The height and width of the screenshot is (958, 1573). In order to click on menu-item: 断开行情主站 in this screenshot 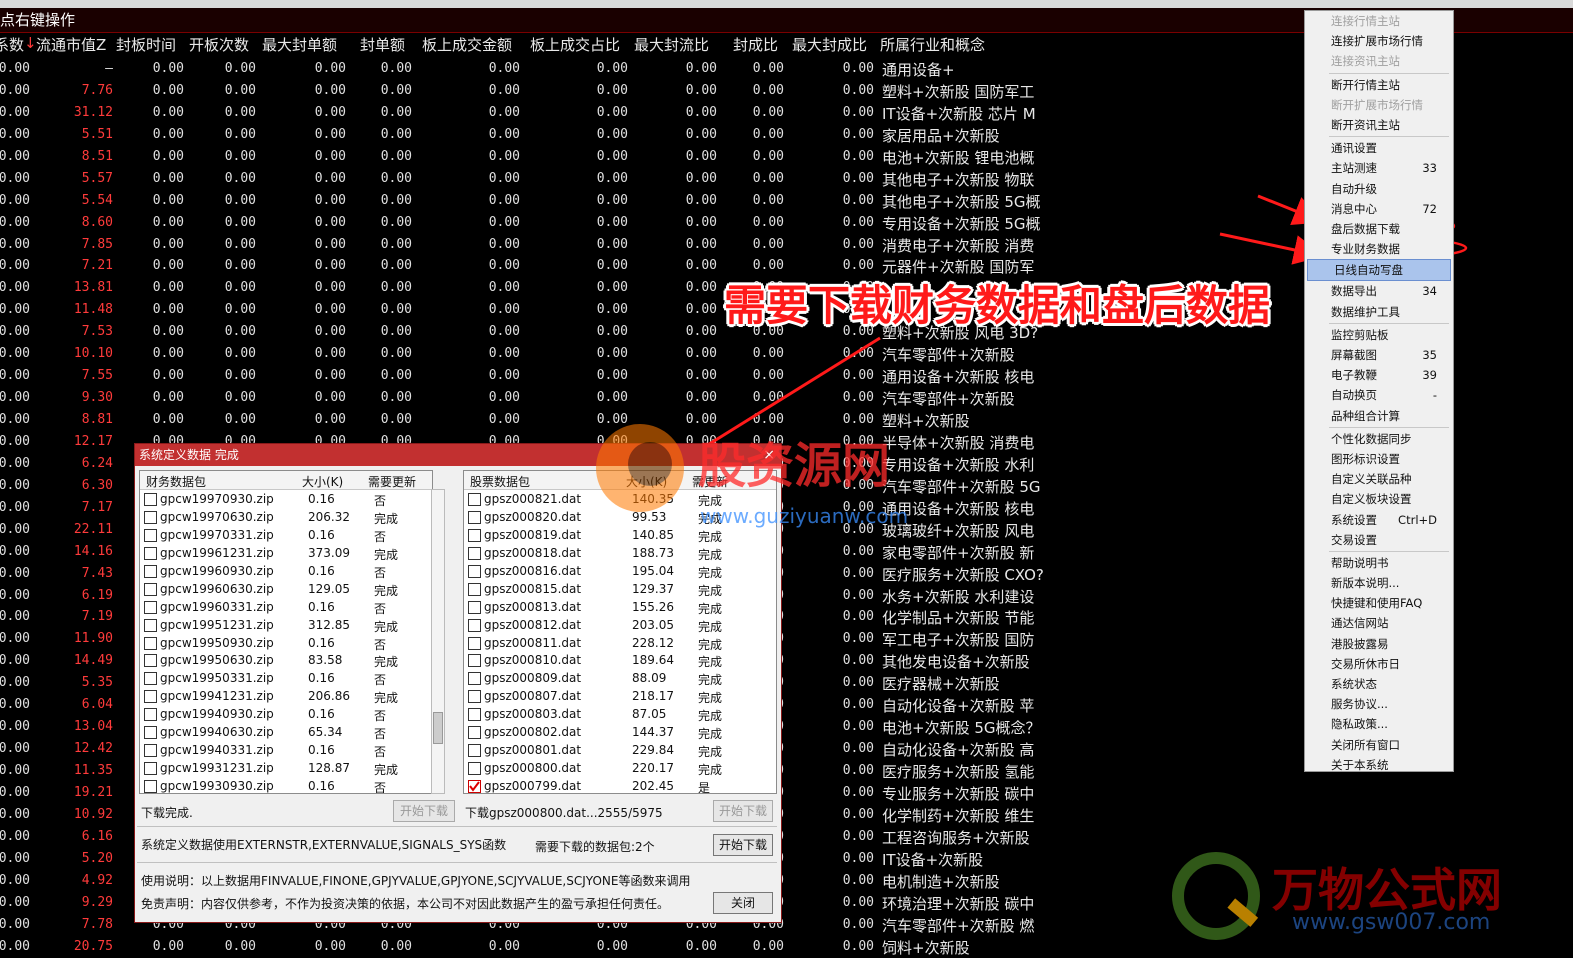, I will do `click(1379, 85)`.